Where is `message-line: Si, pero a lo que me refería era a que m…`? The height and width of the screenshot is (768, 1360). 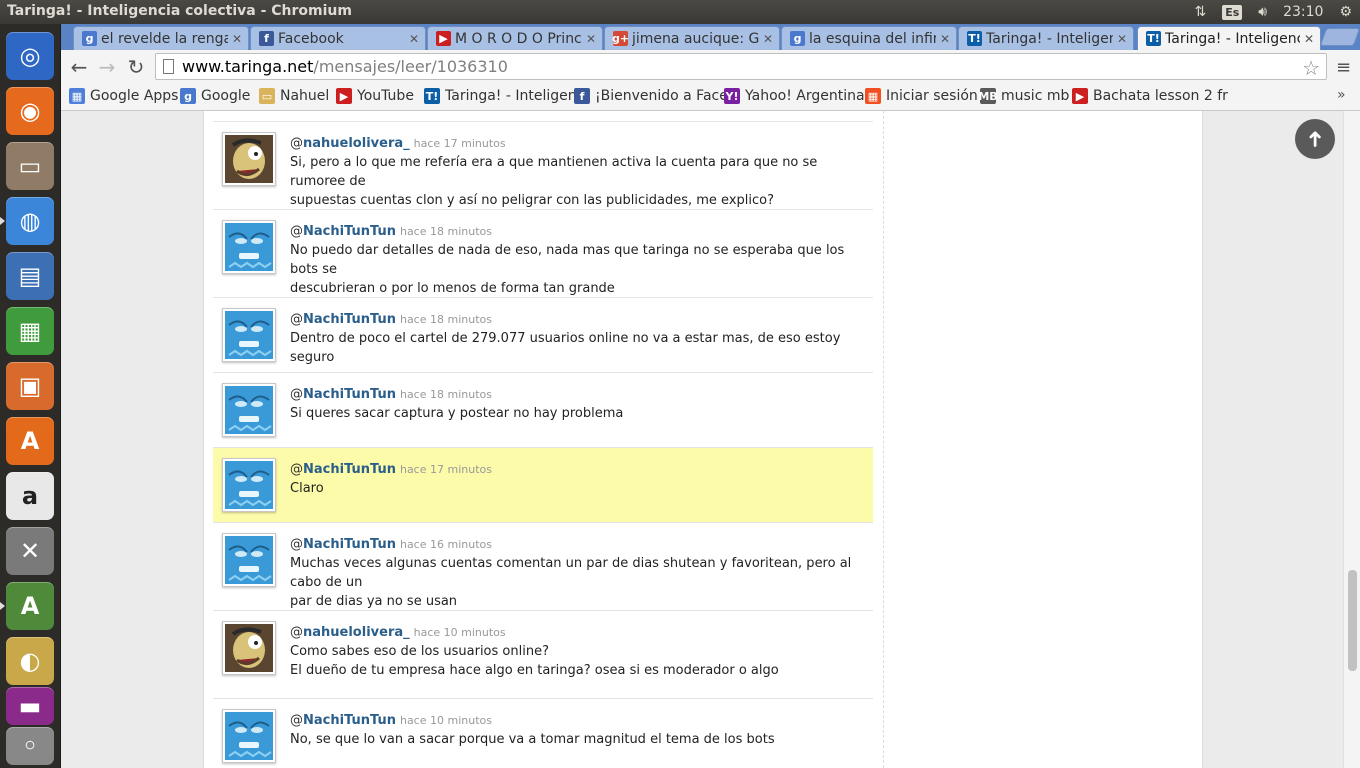 message-line: Si, pero a lo que me refería era a que m… is located at coordinates (554, 172).